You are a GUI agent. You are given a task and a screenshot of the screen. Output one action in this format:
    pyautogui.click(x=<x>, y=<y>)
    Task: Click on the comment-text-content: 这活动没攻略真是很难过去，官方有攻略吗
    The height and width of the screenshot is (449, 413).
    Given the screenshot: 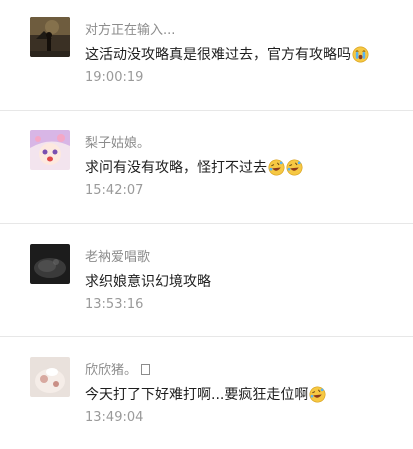 What is the action you would take?
    pyautogui.click(x=218, y=55)
    